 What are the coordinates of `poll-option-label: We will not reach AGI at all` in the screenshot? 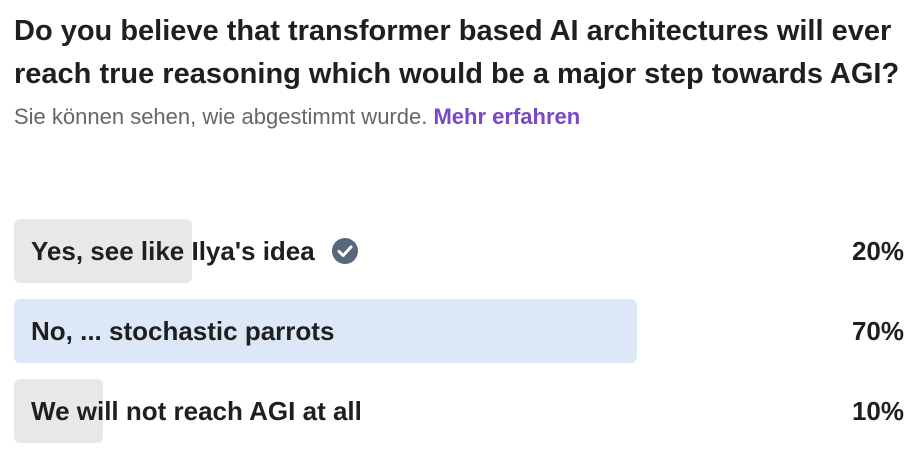 It's located at (196, 411).